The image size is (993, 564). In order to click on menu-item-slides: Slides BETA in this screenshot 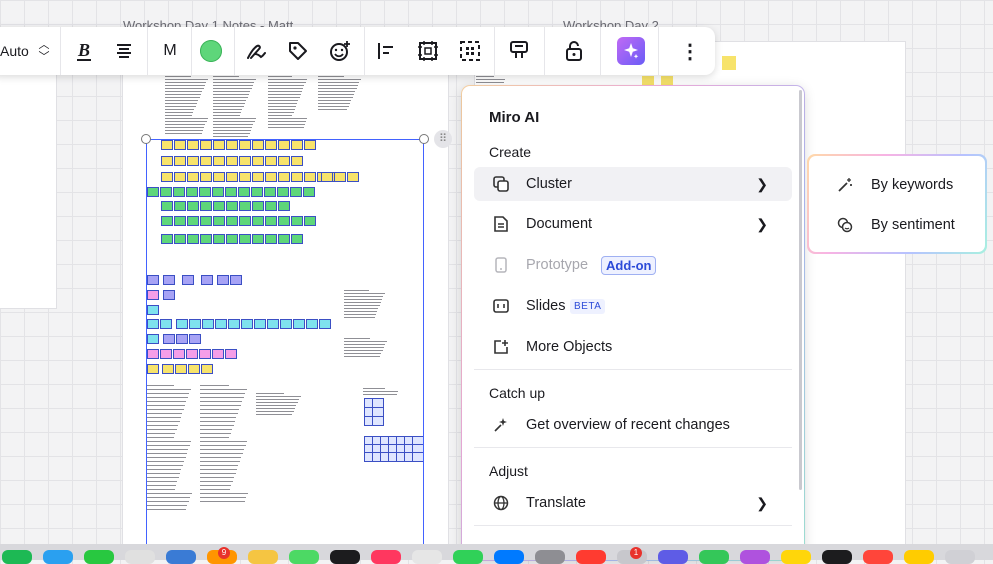, I will do `click(633, 306)`.